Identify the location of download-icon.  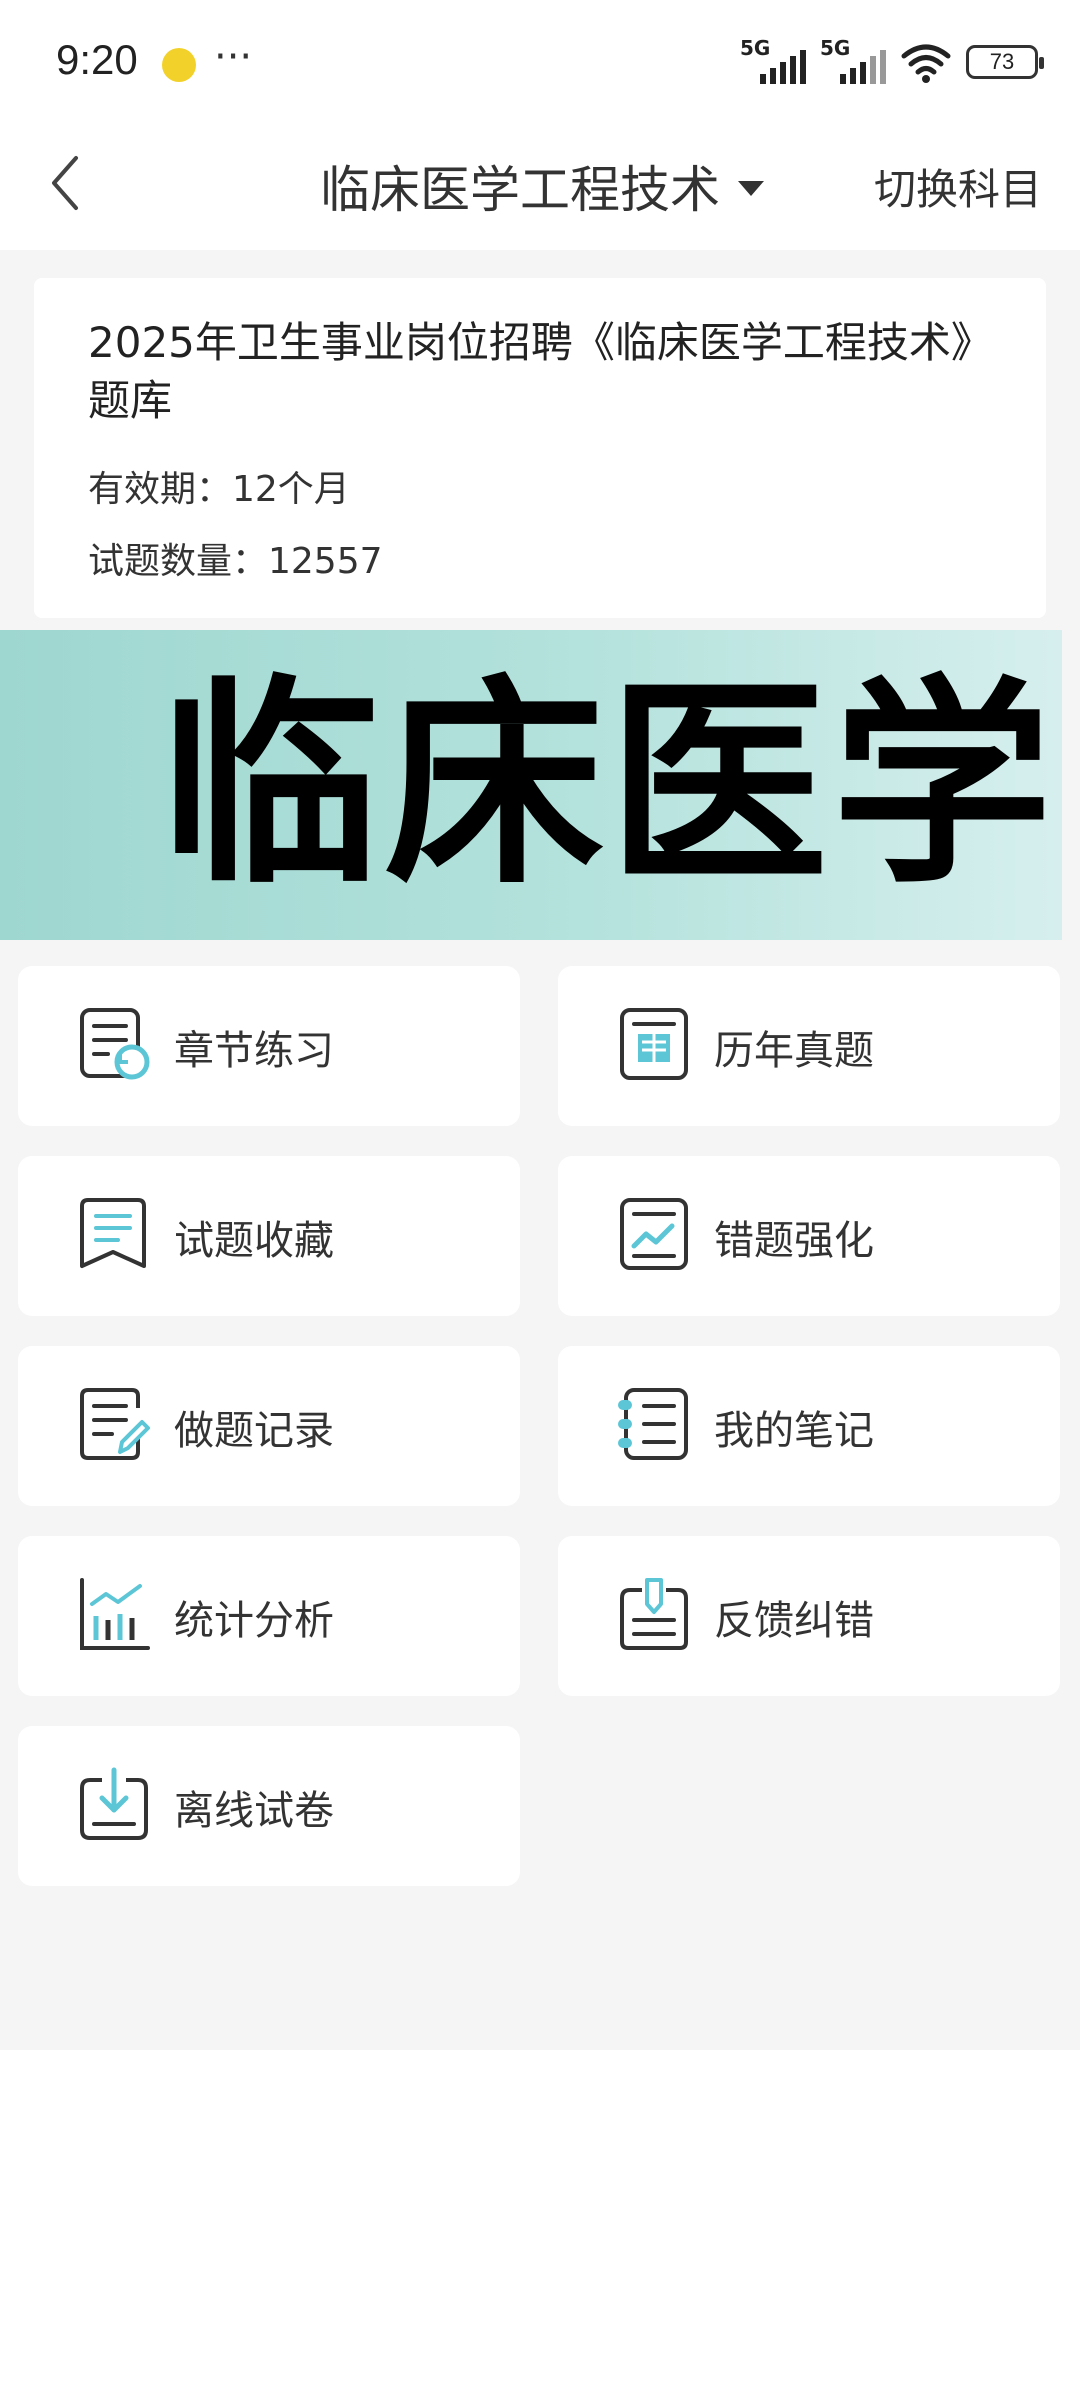
(114, 1803).